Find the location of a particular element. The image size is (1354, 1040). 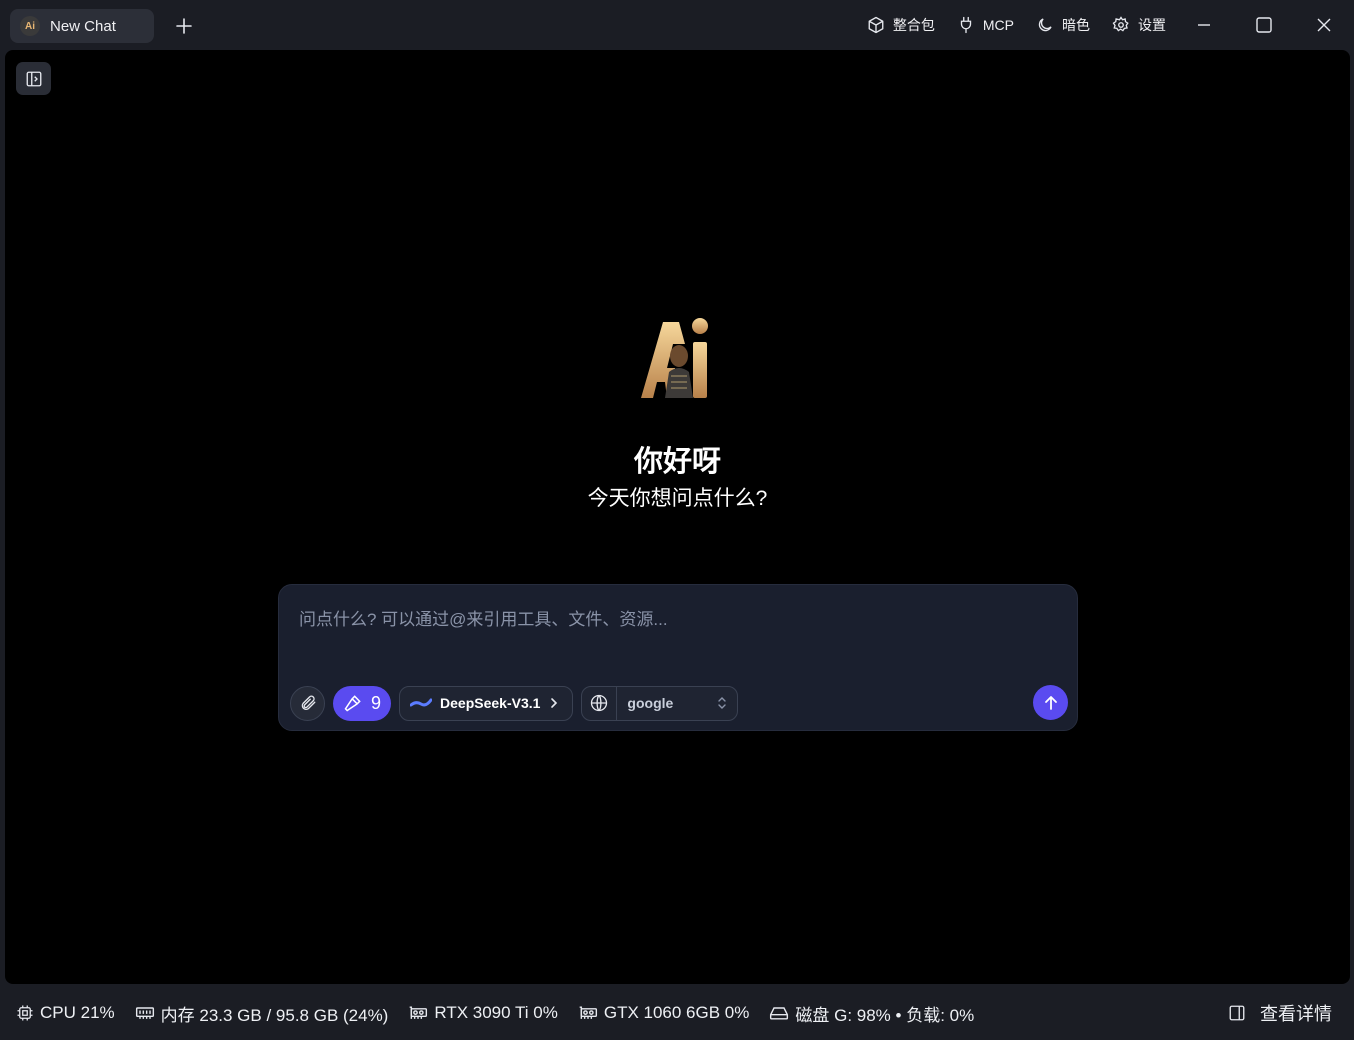

send-button is located at coordinates (1050, 702).